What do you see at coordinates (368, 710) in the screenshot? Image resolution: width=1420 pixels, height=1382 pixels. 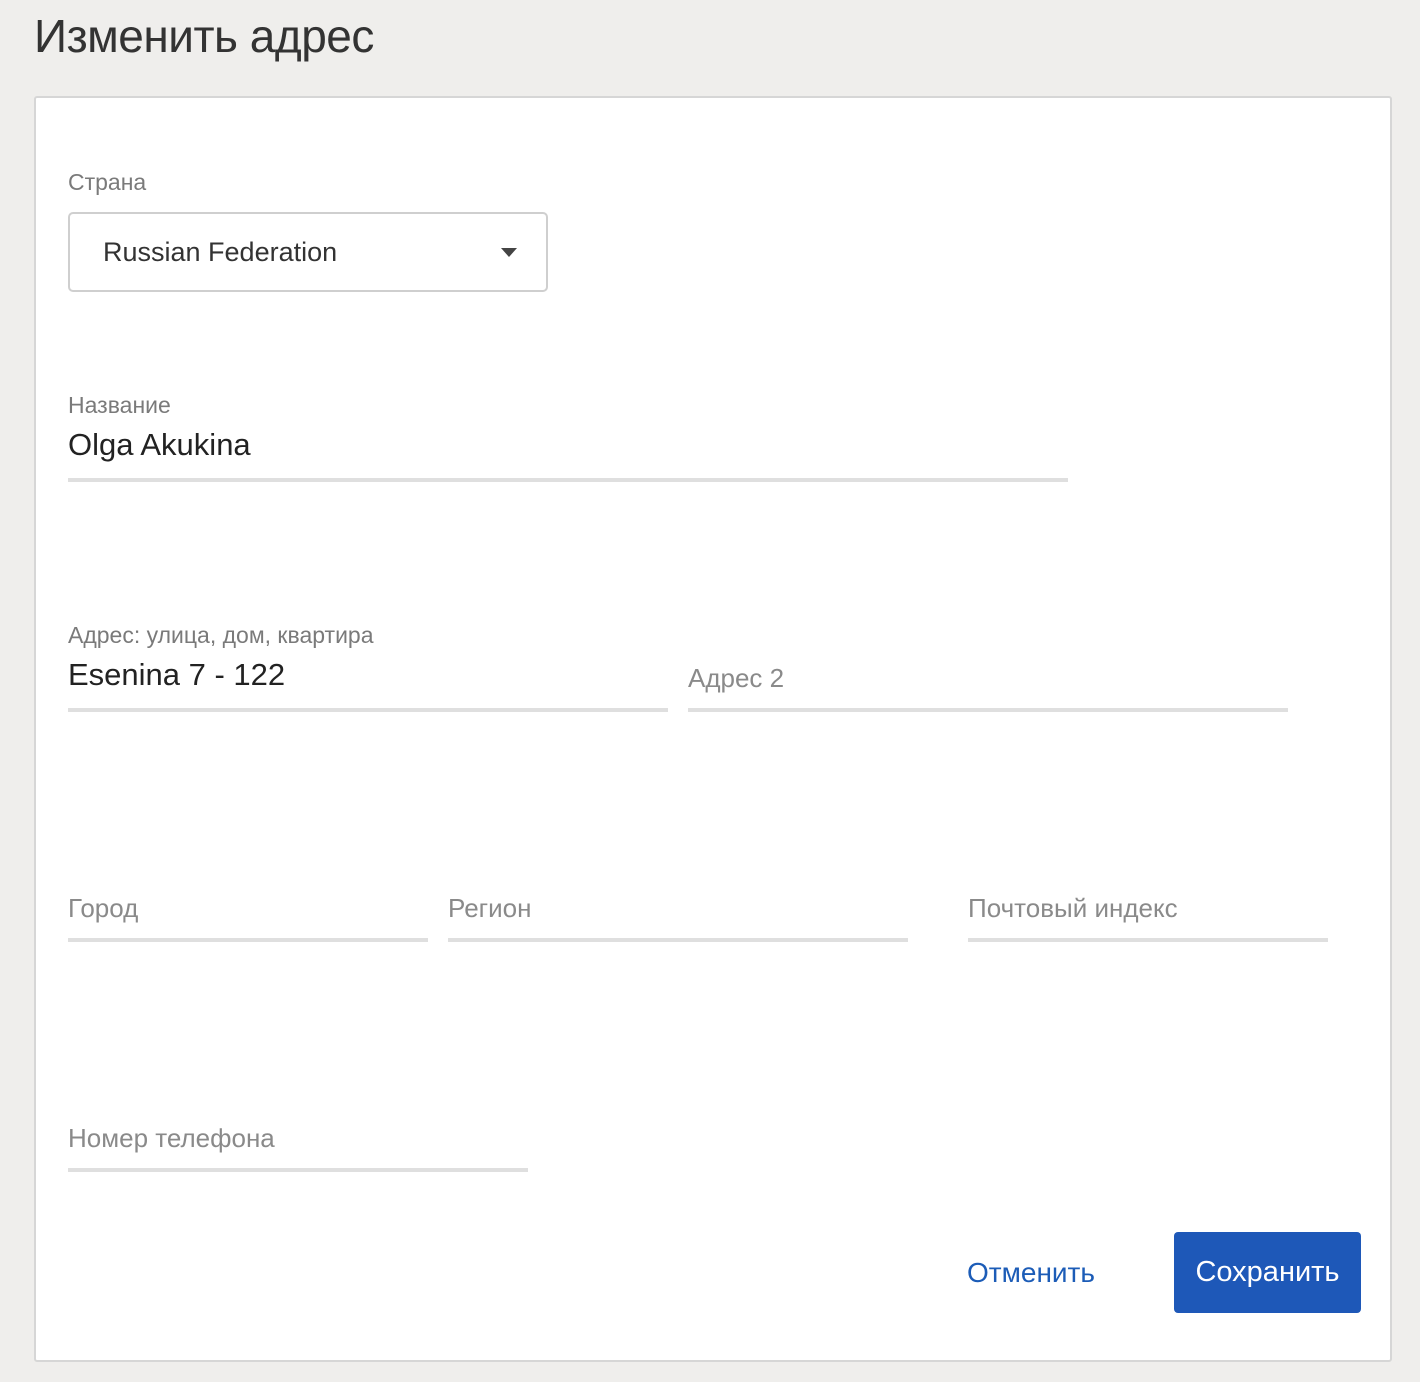 I see `address-line1-underline` at bounding box center [368, 710].